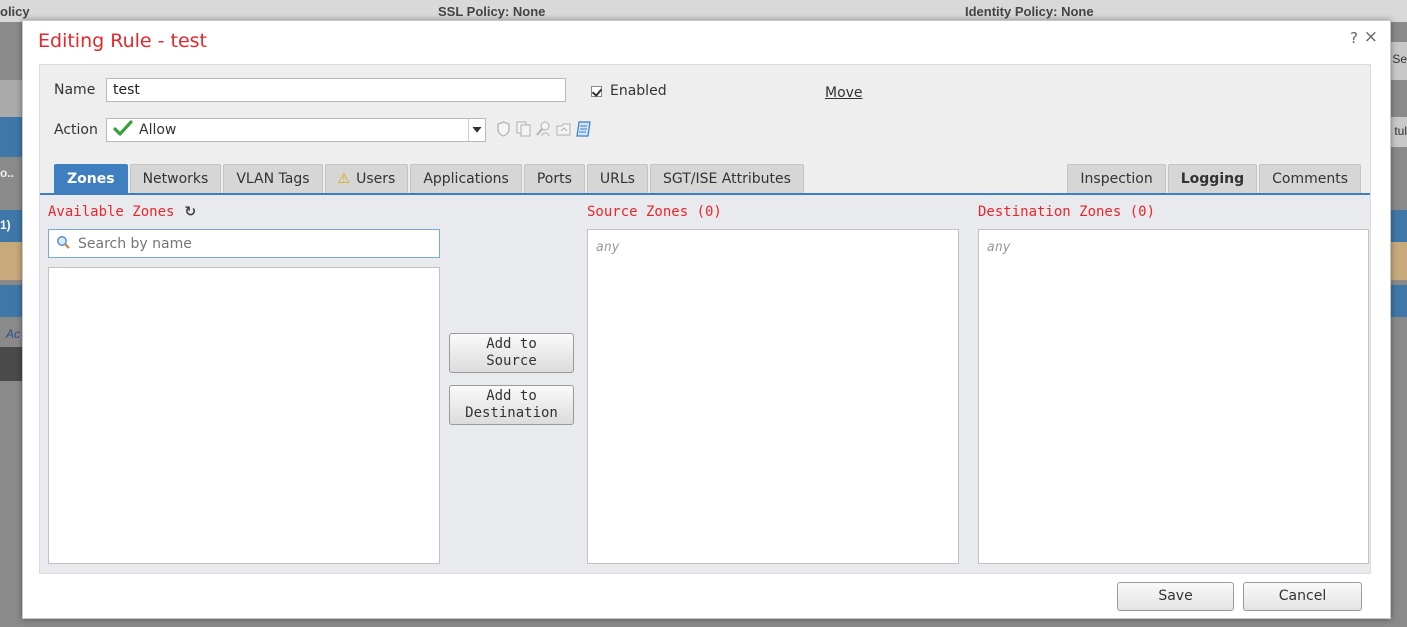 This screenshot has width=1407, height=627. Describe the element at coordinates (1175, 596) in the screenshot. I see `save-button: Save` at that location.